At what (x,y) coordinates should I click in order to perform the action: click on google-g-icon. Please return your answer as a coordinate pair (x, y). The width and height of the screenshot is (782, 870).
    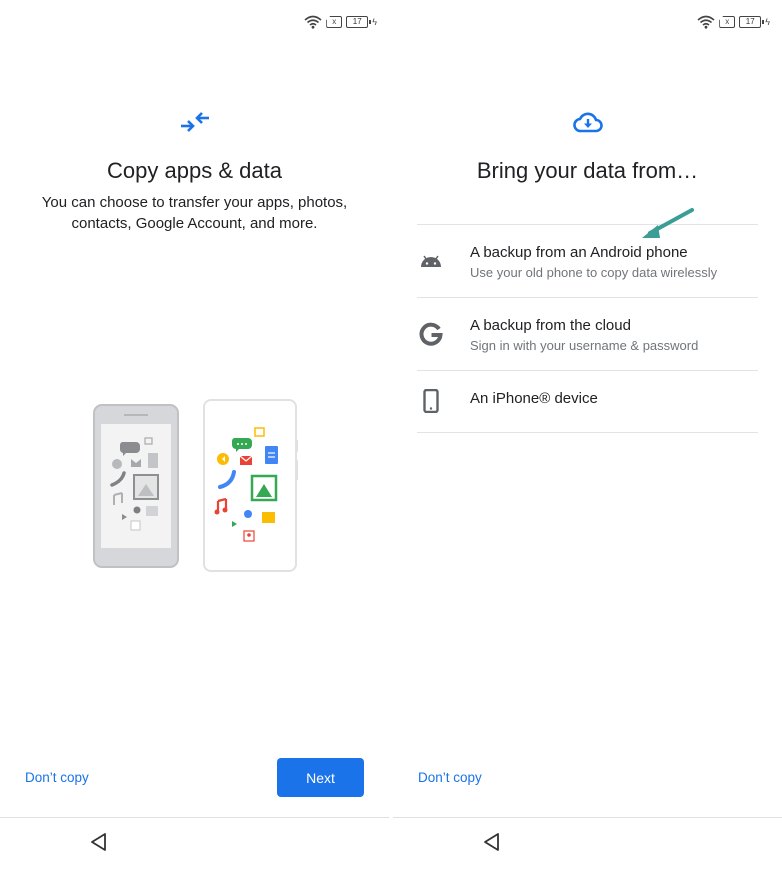
    Looking at the image, I should click on (431, 334).